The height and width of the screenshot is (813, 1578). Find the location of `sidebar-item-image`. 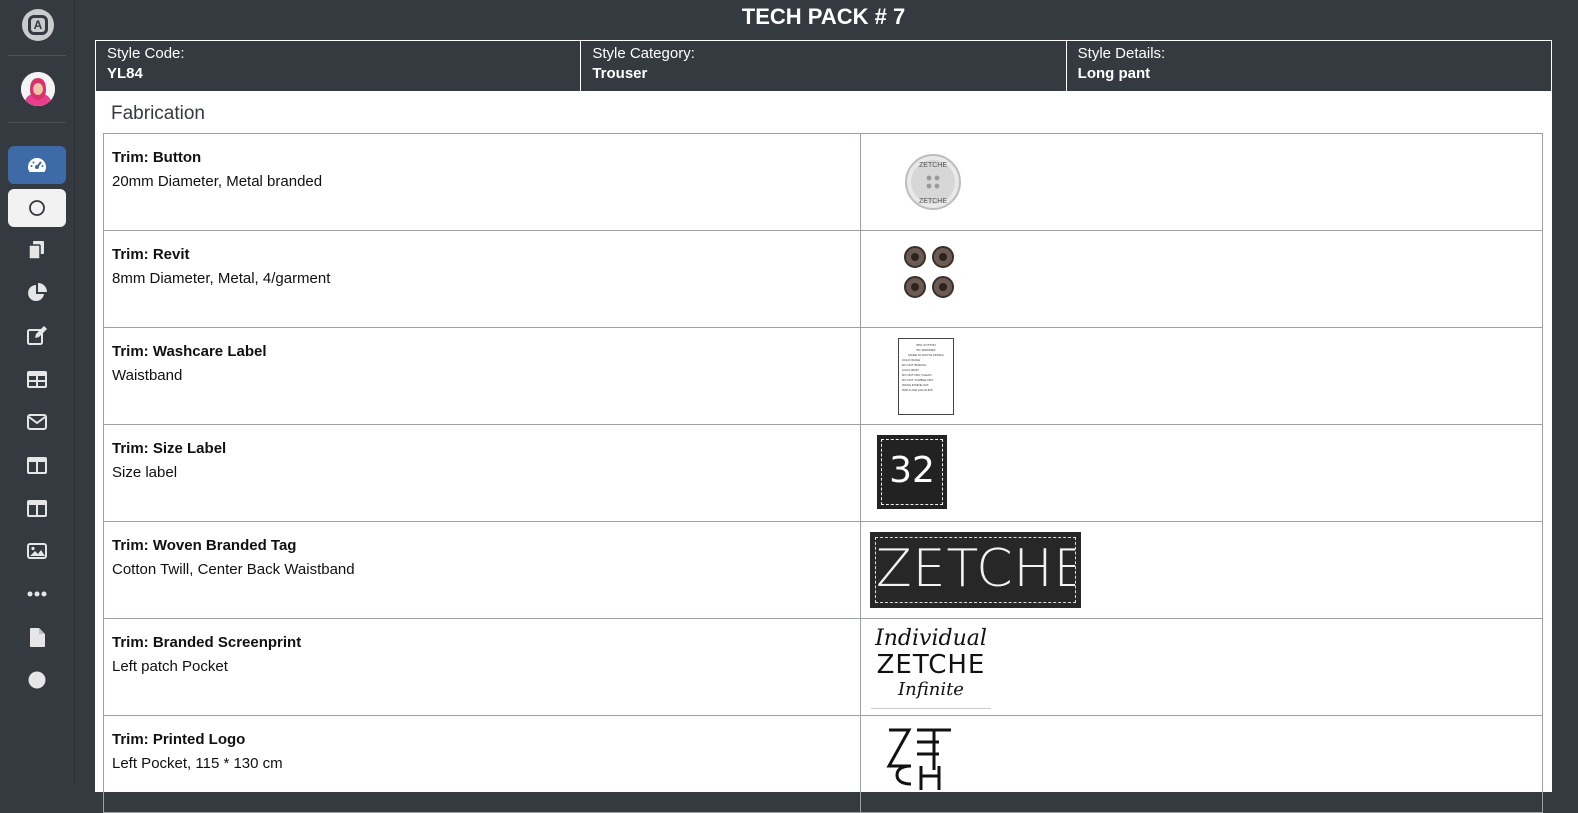

sidebar-item-image is located at coordinates (37, 551).